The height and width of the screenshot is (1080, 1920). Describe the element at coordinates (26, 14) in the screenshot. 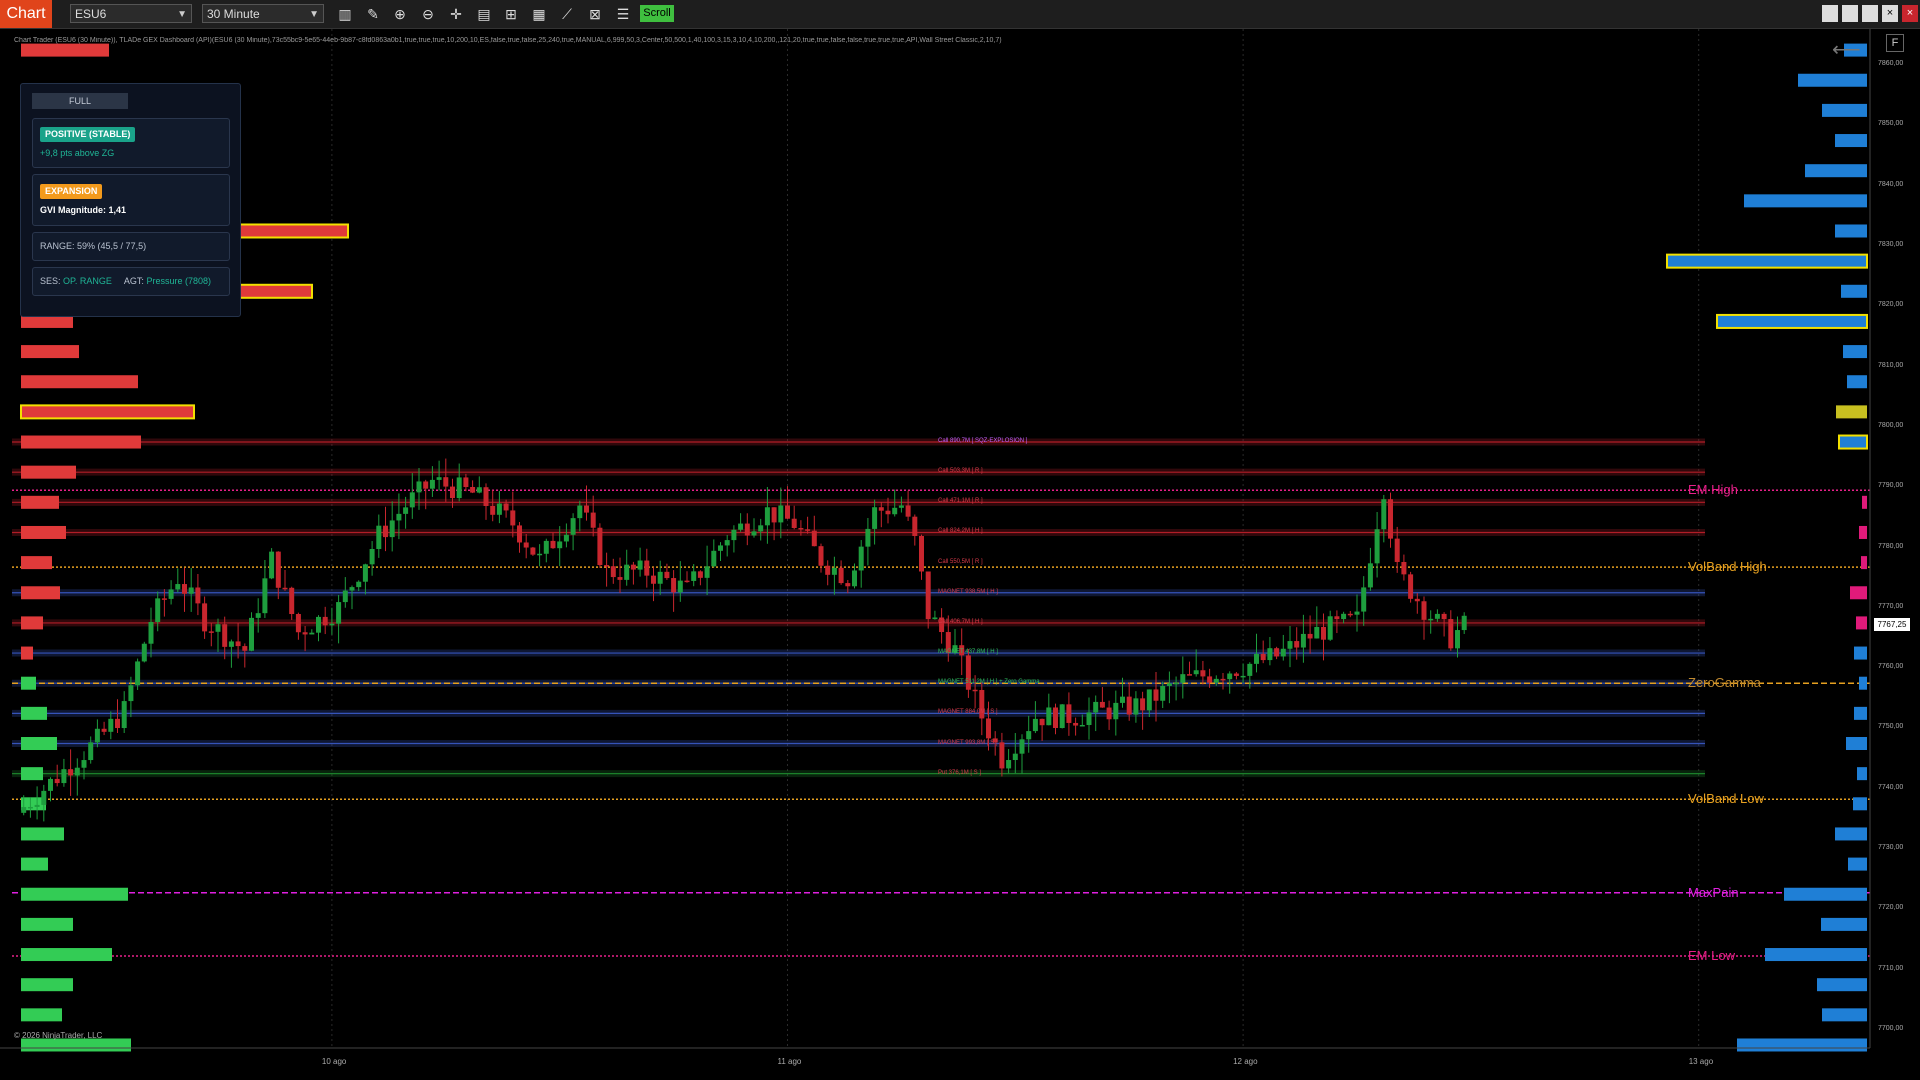

I see `chart-tab: Chart` at that location.